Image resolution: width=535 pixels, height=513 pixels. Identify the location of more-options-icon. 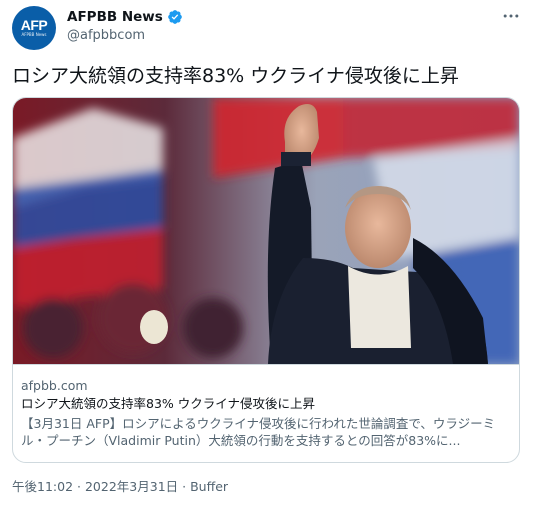
(511, 18).